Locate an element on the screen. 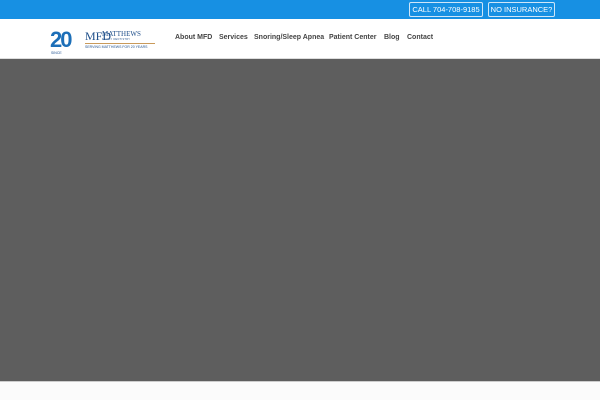 The width and height of the screenshot is (600, 400). nav-contact: Contact is located at coordinates (420, 37).